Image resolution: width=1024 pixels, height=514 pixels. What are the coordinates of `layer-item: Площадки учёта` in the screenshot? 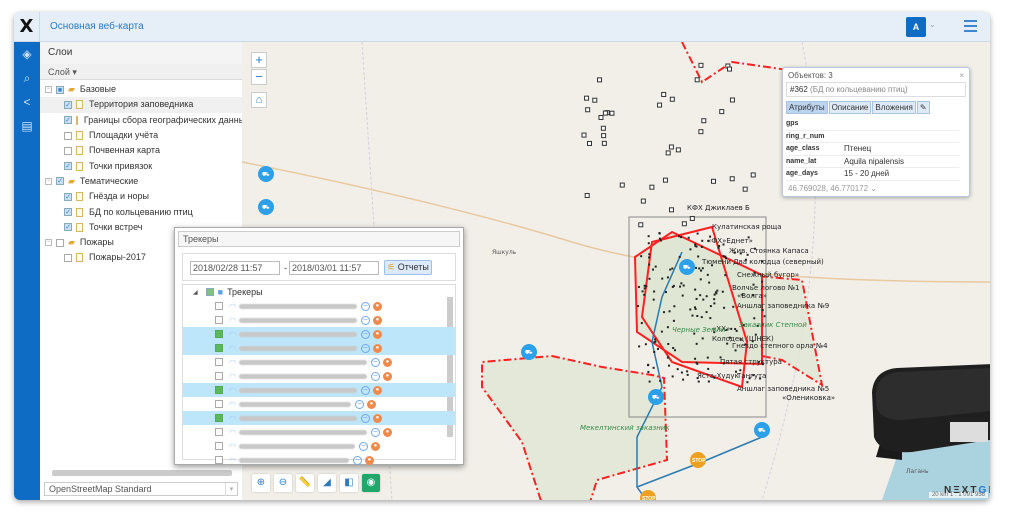 It's located at (141, 135).